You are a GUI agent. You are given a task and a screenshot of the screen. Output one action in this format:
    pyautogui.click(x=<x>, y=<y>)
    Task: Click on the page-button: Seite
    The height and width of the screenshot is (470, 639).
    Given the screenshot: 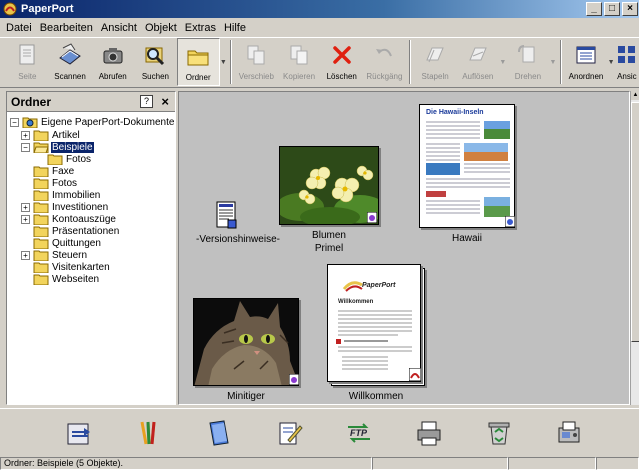 What is the action you would take?
    pyautogui.click(x=27, y=62)
    